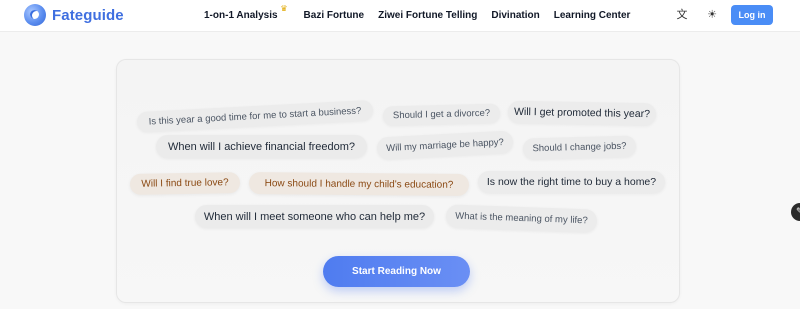  I want to click on nav-item-bazi-fortune: Bazi Fortune, so click(334, 15).